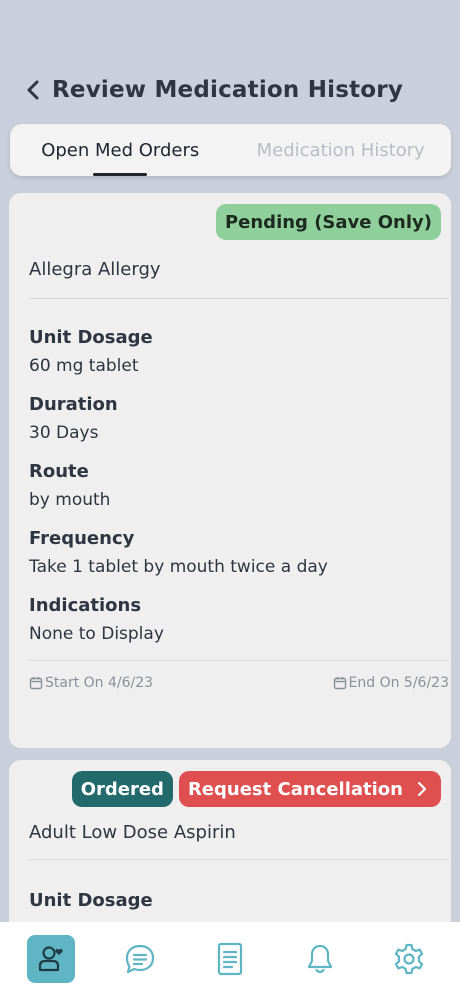 Image resolution: width=460 pixels, height=996 pixels. I want to click on tab-open-med-orders: Open Med Orders, so click(120, 150).